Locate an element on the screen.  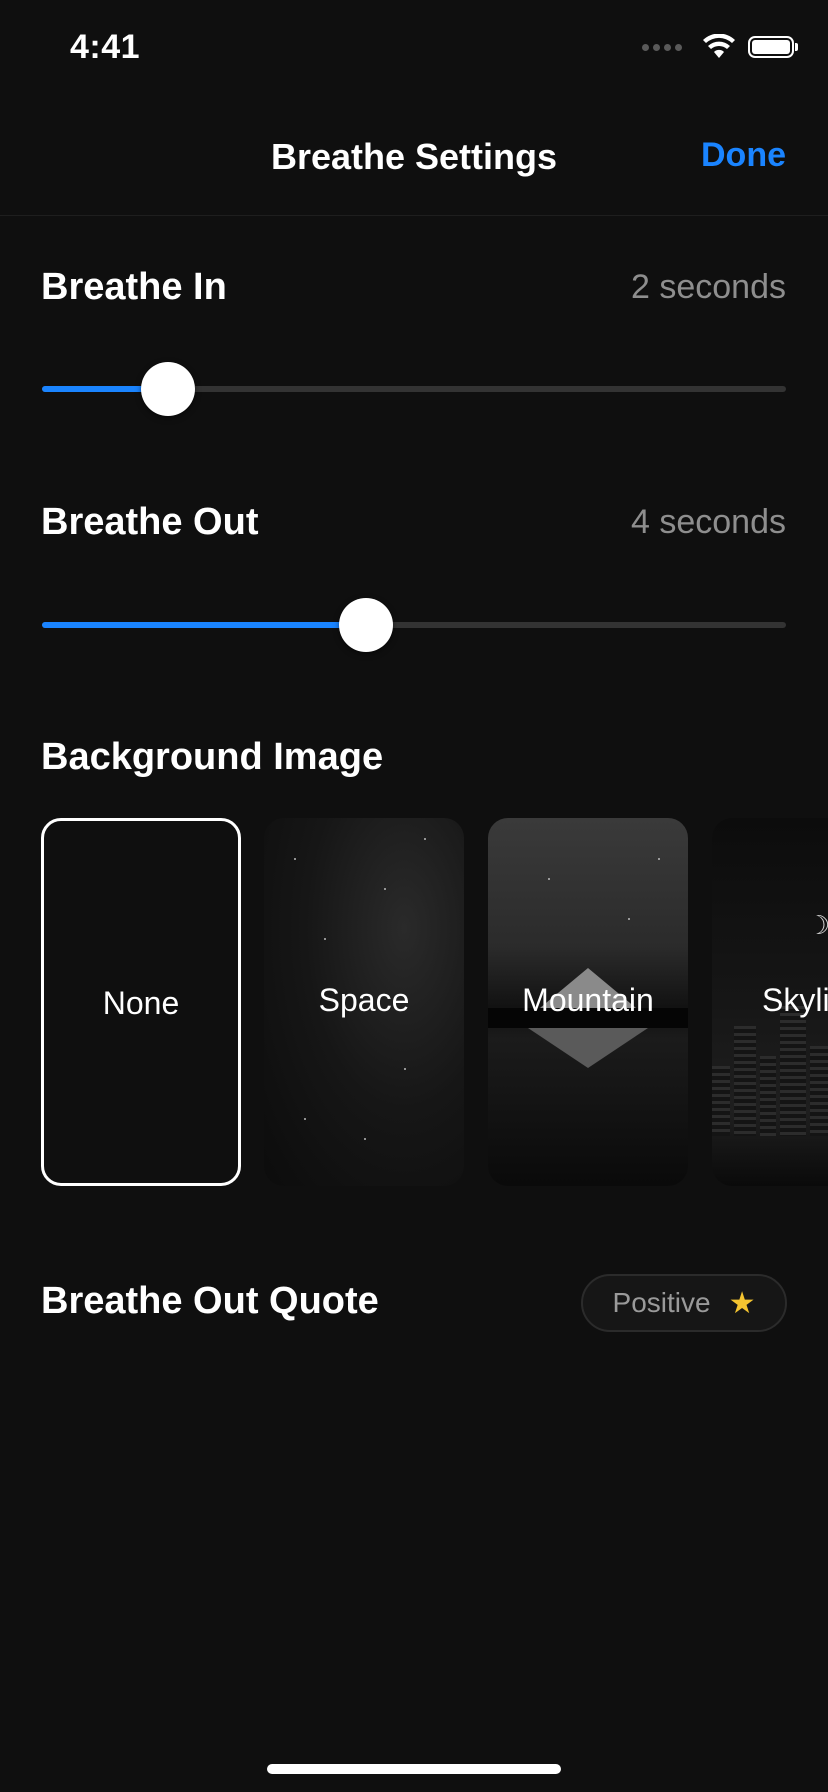
status-time: 4:41 is located at coordinates (105, 47).